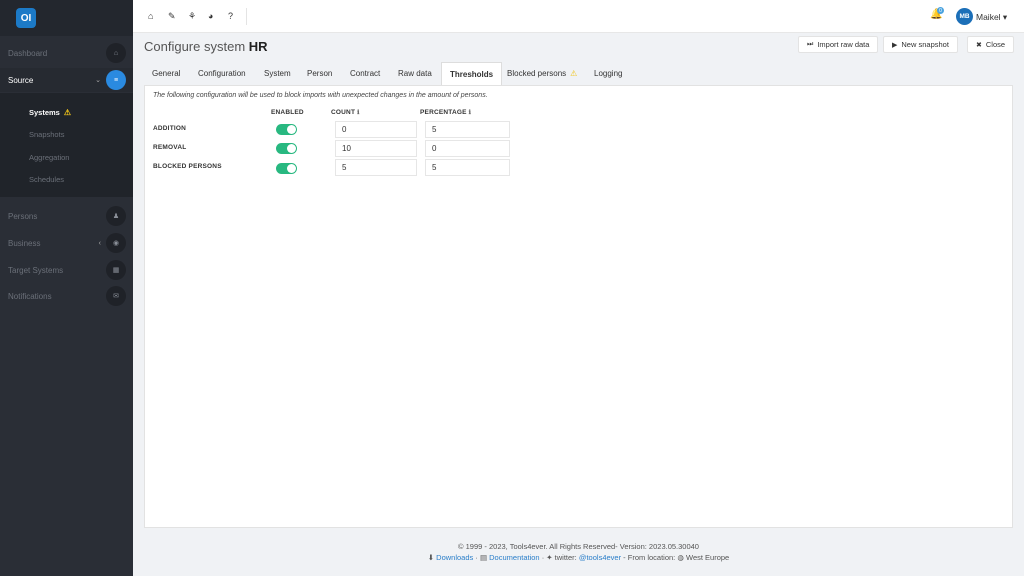 The width and height of the screenshot is (1024, 576). Describe the element at coordinates (376, 167) in the screenshot. I see `blocked-persons-count-input: 5` at that location.